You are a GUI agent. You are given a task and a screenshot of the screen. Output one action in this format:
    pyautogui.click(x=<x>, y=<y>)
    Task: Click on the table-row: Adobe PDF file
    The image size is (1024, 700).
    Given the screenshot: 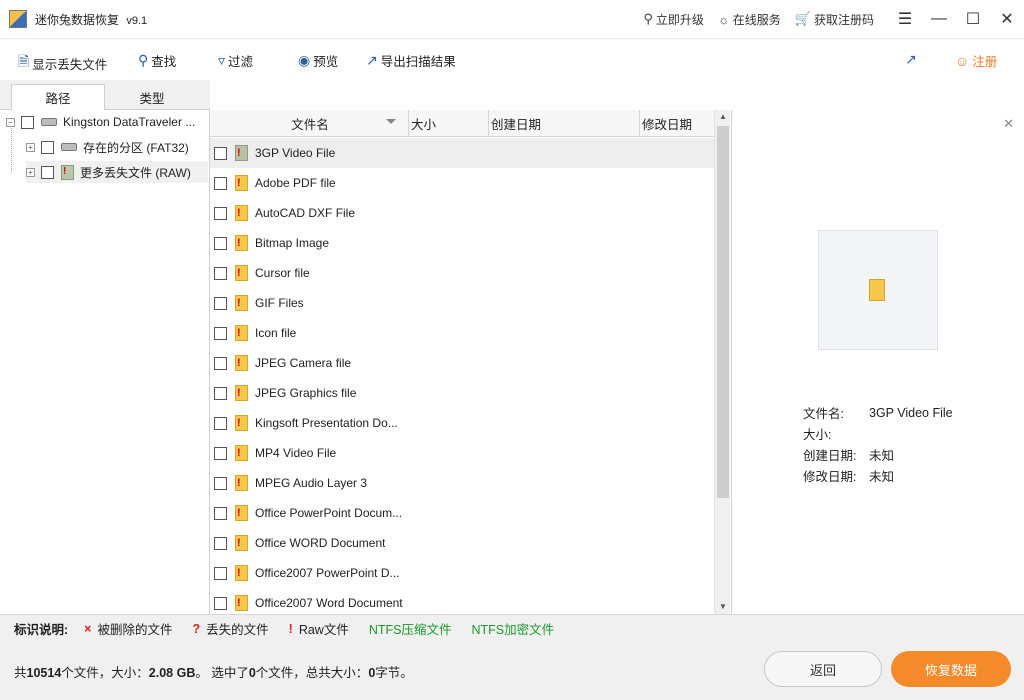 What is the action you would take?
    pyautogui.click(x=462, y=183)
    